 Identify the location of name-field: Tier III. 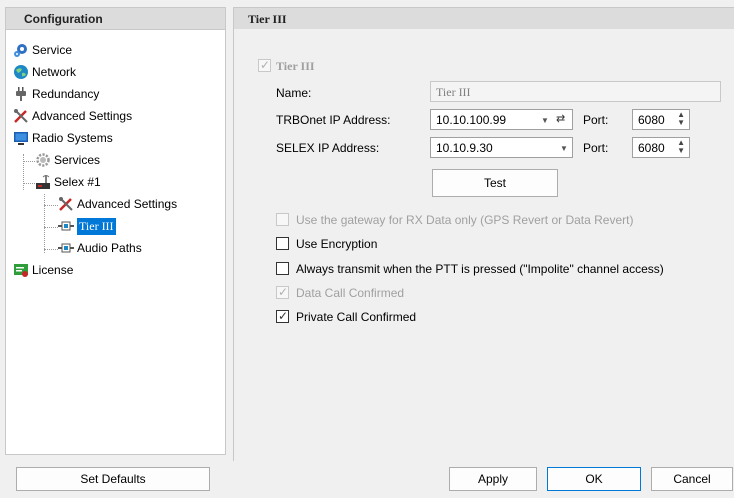
(575, 91).